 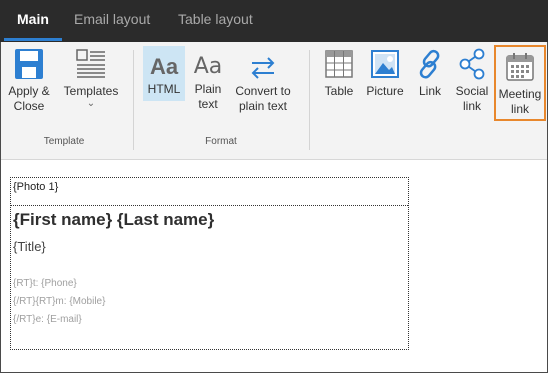 I want to click on meeting-link-label-1: Meeting, so click(x=520, y=94).